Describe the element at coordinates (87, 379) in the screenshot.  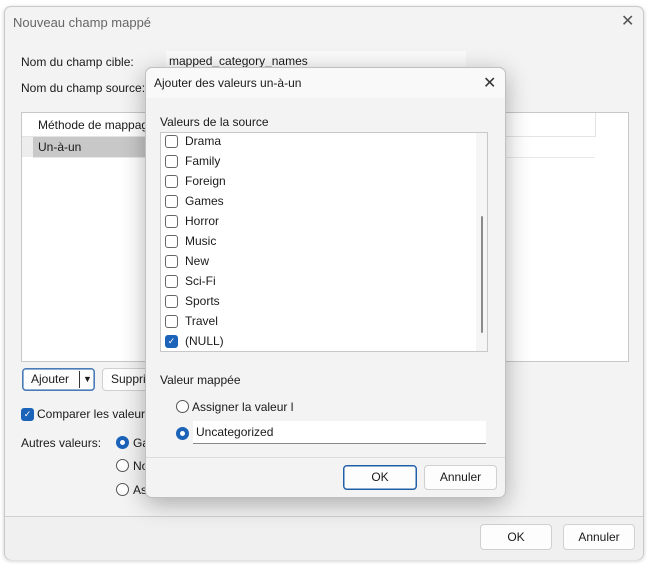
I see `dropdown-arrow-icon: ▼` at that location.